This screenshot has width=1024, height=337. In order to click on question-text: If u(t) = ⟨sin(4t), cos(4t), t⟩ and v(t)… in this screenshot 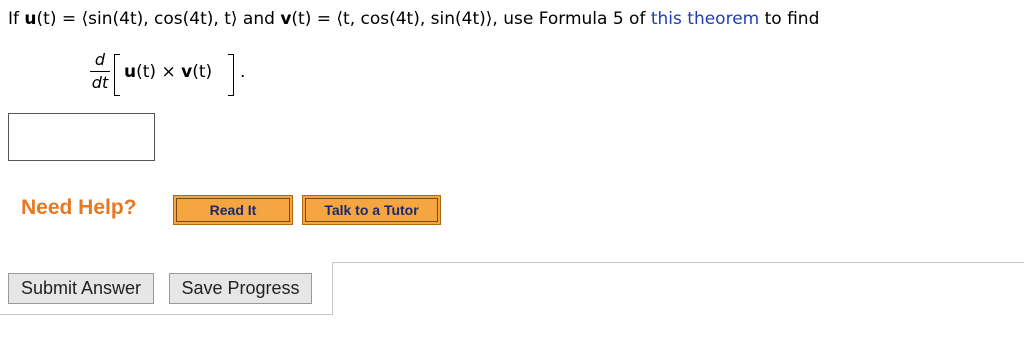, I will do `click(413, 19)`.